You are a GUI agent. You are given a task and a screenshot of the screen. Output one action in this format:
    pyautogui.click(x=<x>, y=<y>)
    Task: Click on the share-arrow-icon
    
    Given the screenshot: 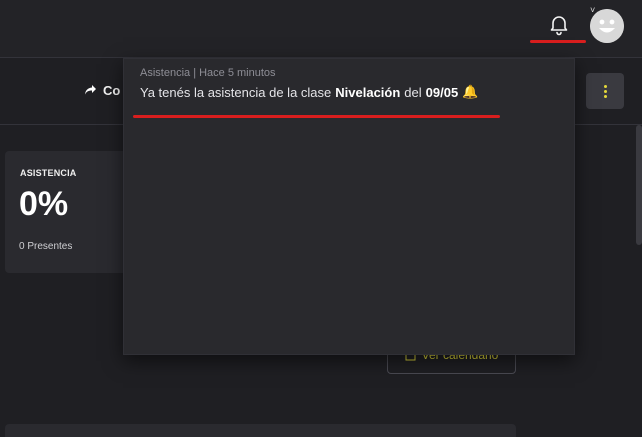 What is the action you would take?
    pyautogui.click(x=90, y=90)
    